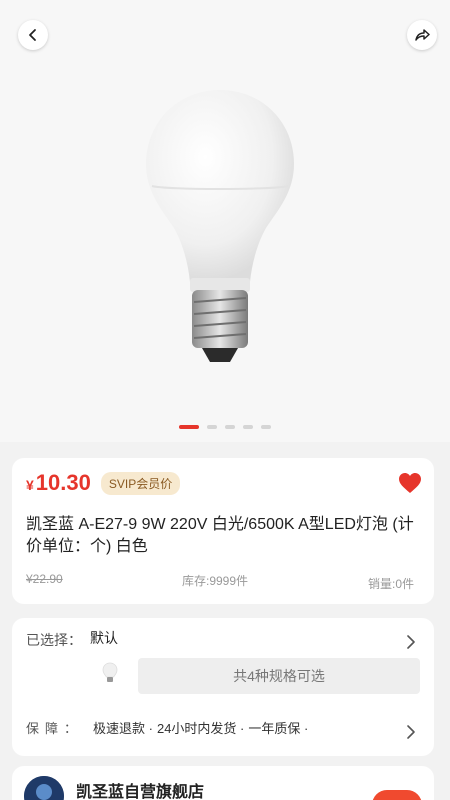 The image size is (450, 800). I want to click on share-icon, so click(422, 35).